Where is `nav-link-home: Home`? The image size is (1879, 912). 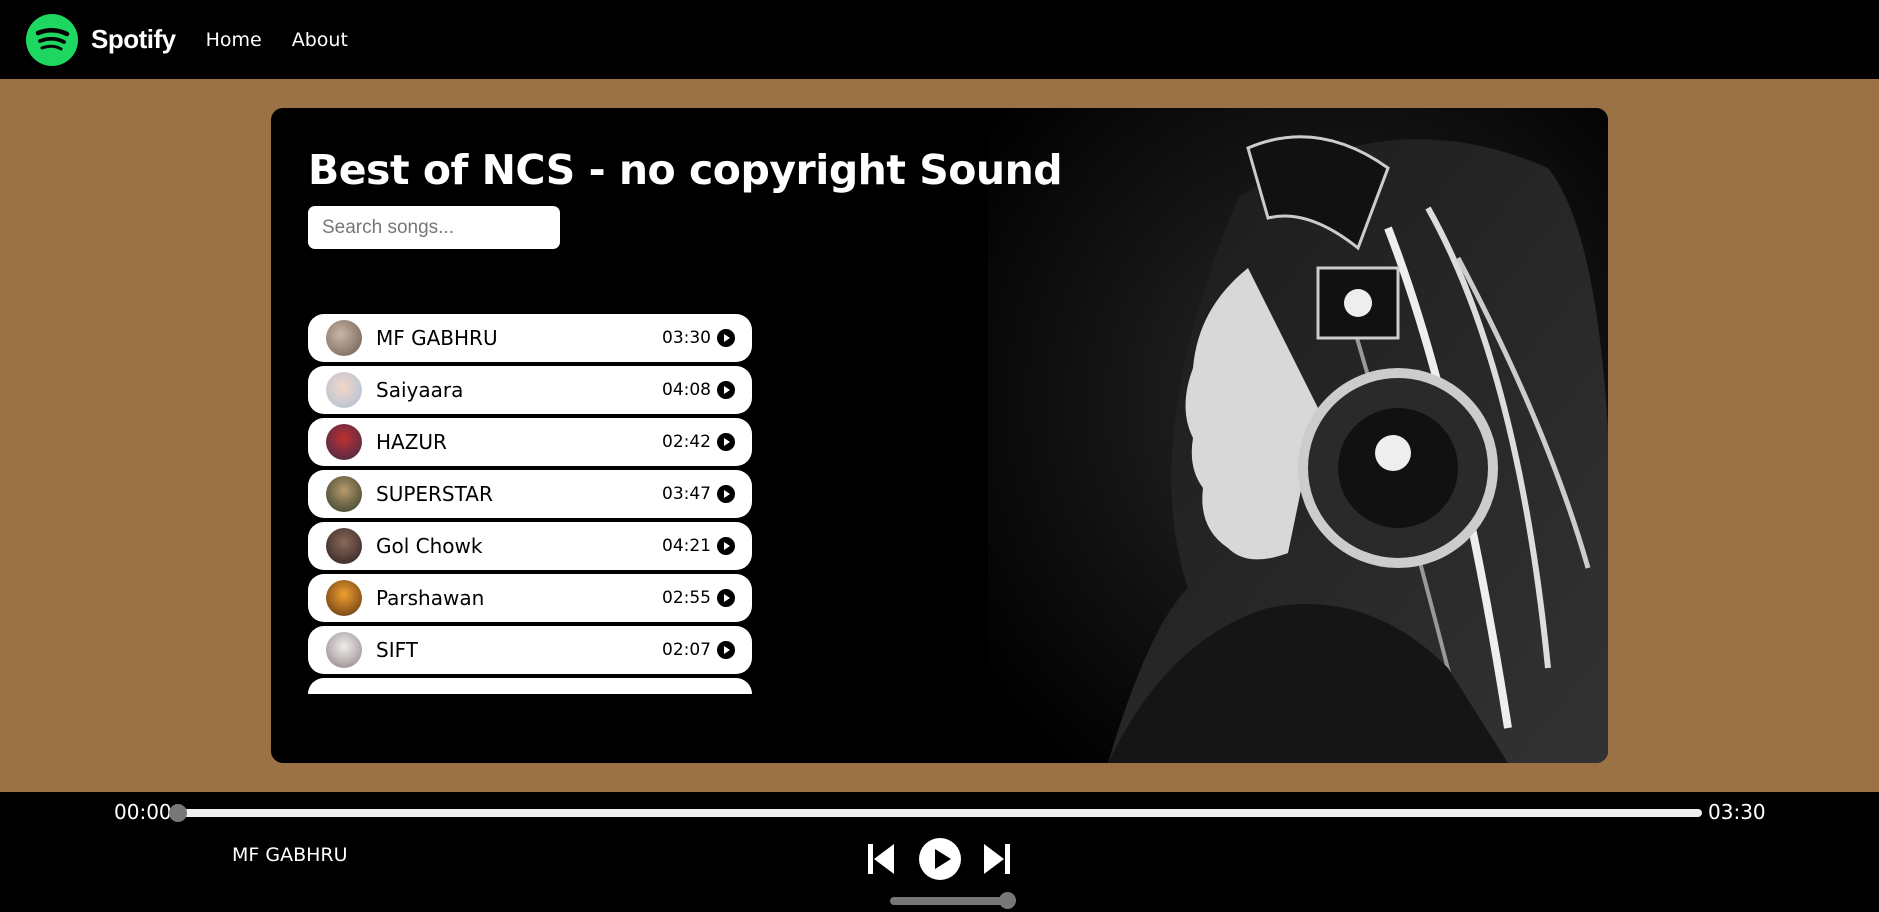 nav-link-home: Home is located at coordinates (234, 40).